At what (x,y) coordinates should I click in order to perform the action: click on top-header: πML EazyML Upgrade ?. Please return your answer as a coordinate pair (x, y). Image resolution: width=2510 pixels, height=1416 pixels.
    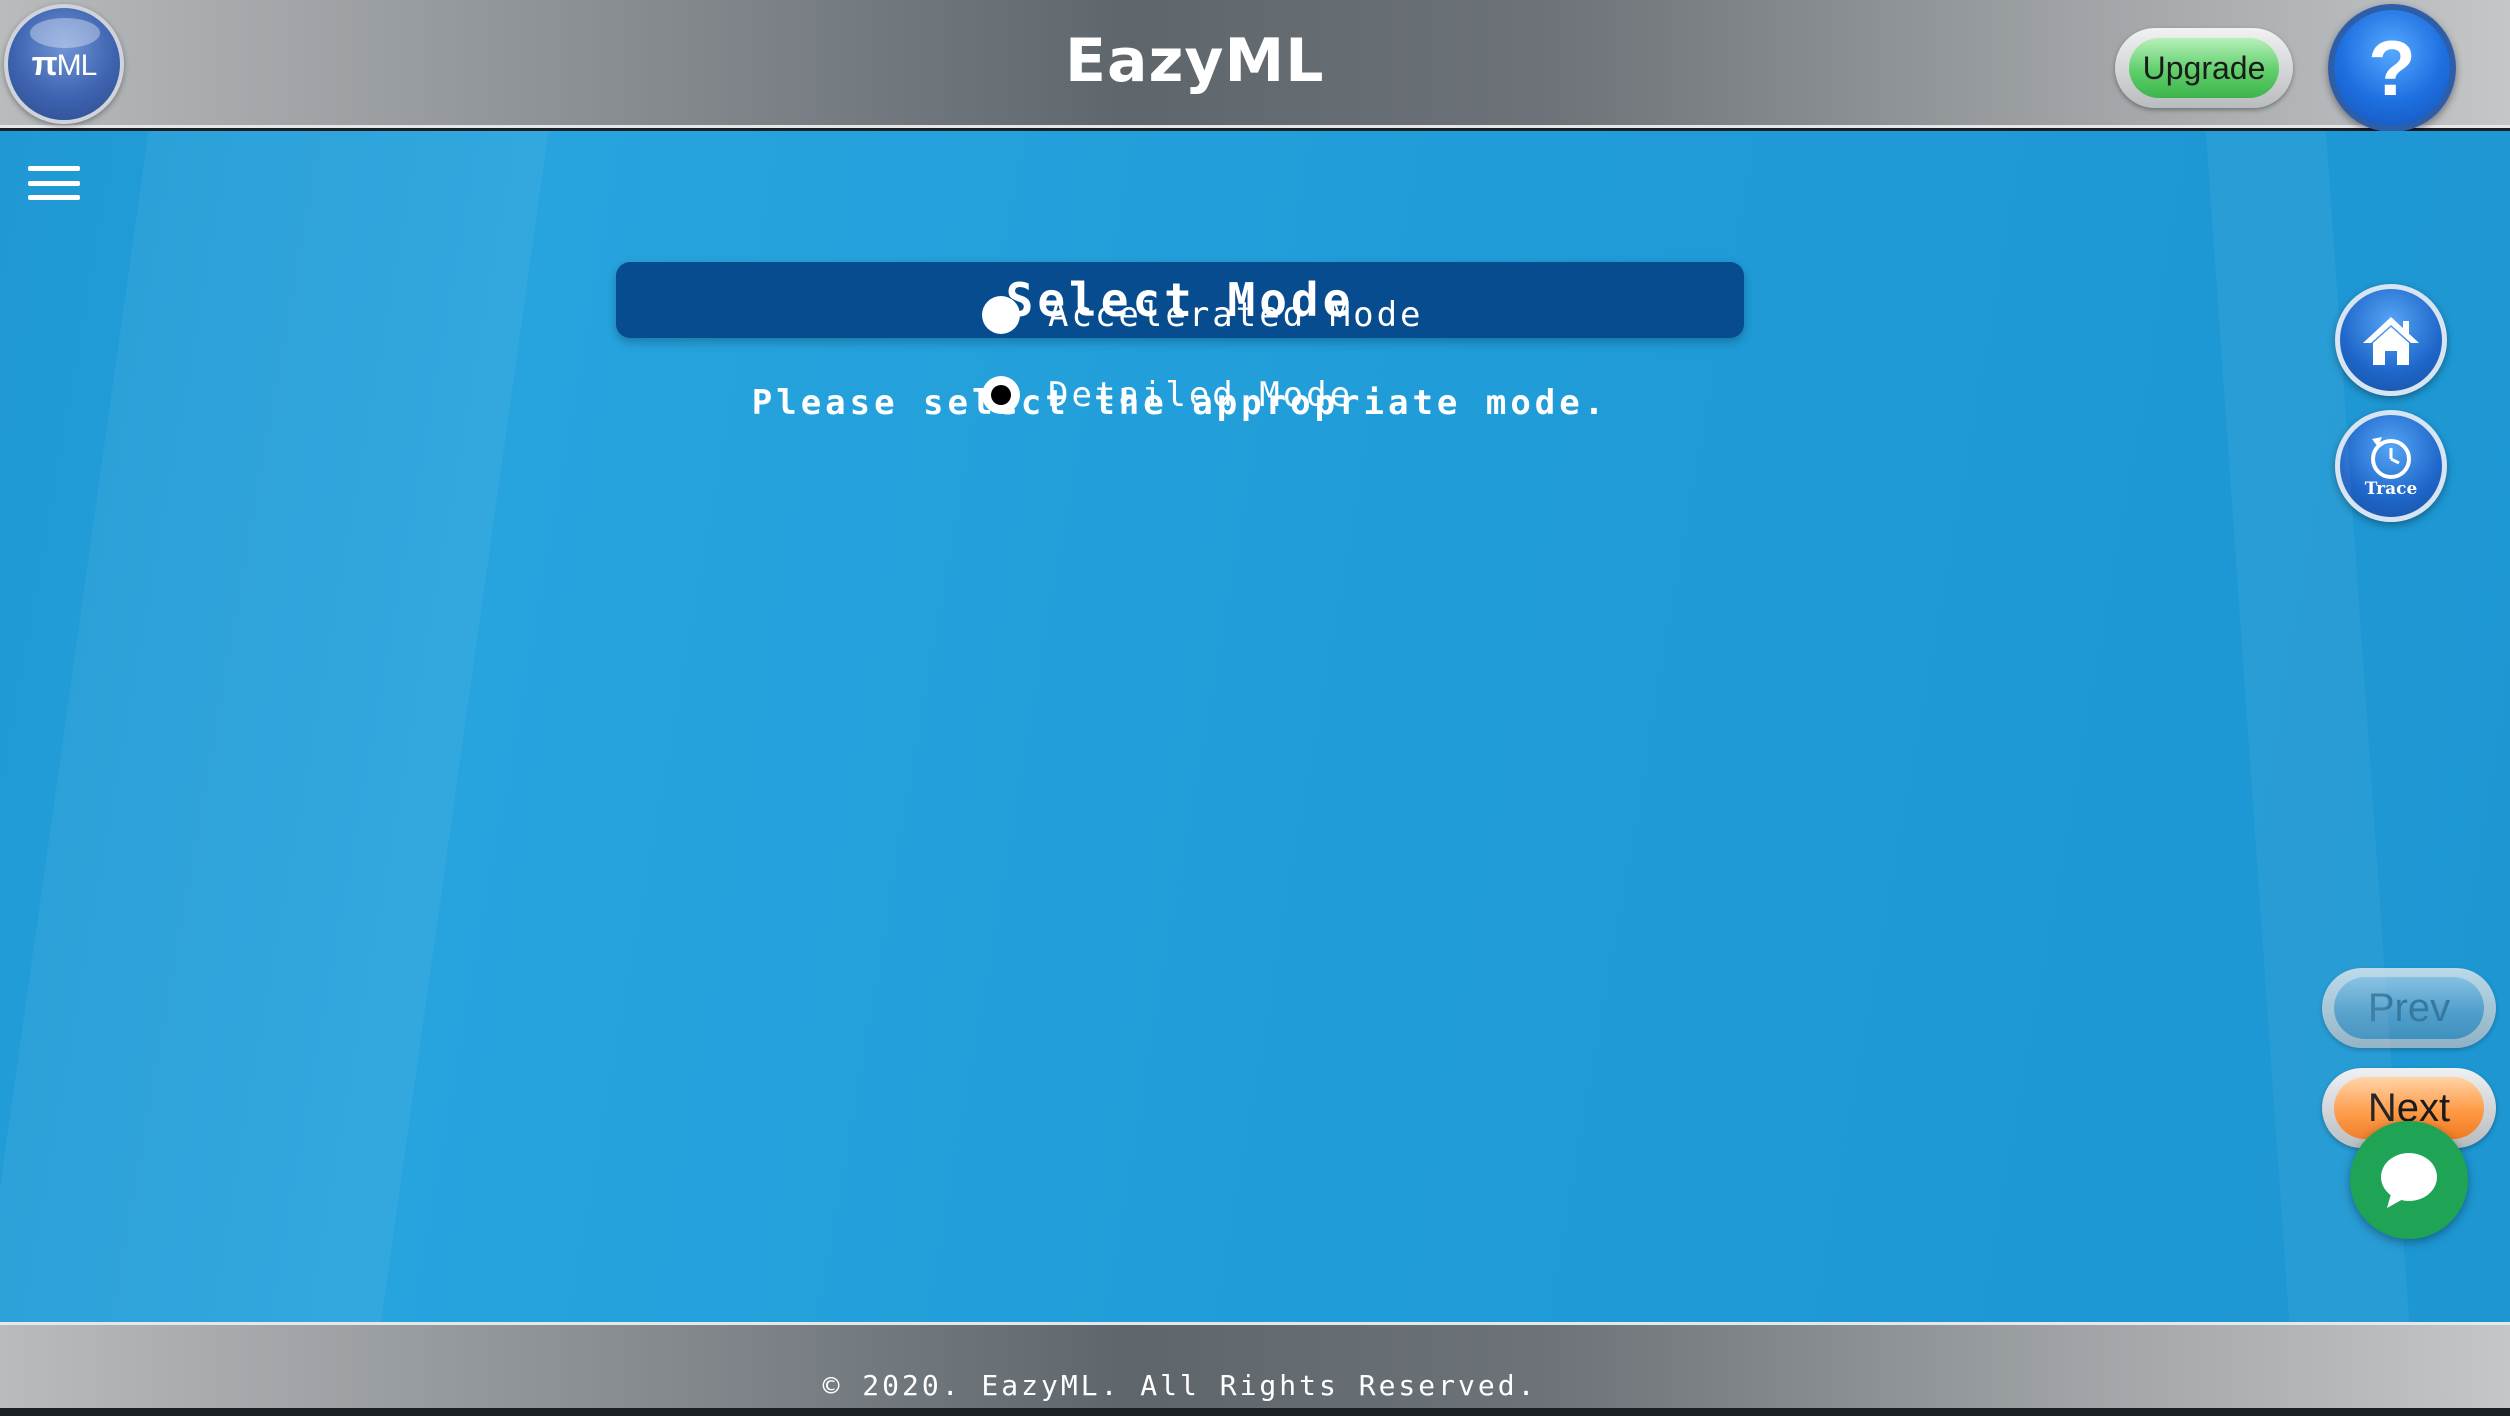
    Looking at the image, I should click on (1255, 66).